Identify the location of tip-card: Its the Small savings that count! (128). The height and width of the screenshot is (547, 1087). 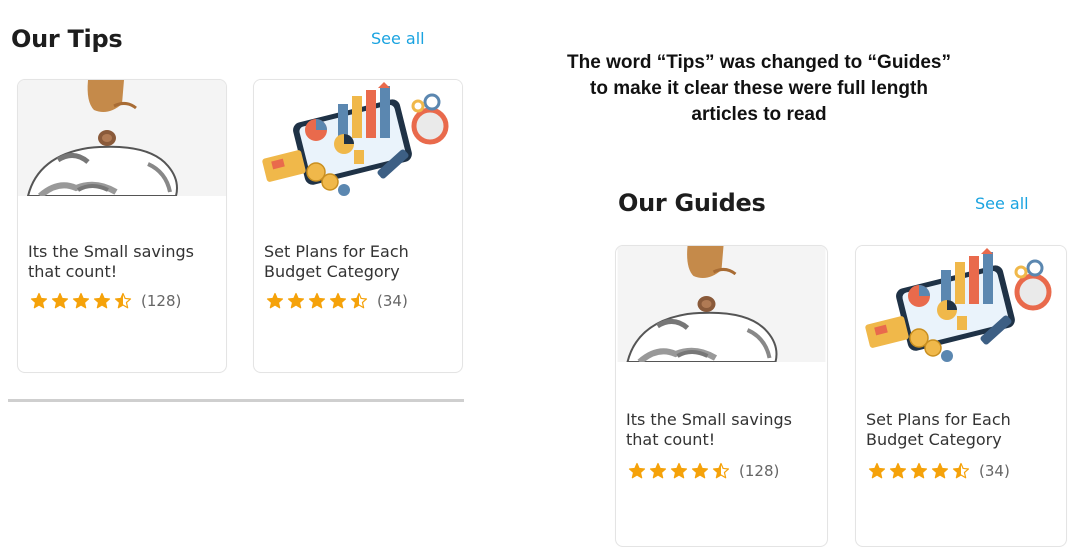
(122, 226).